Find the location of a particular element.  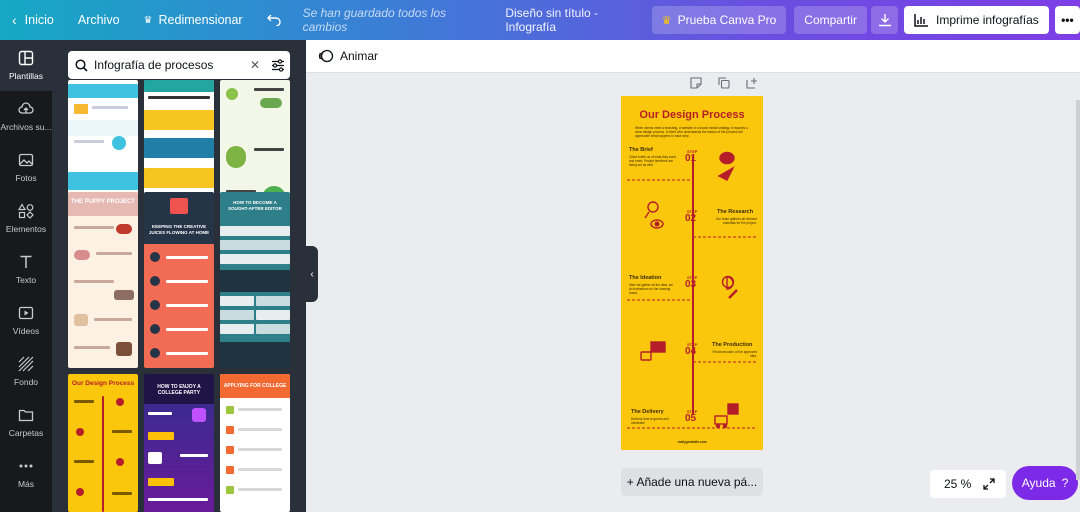

download-button is located at coordinates (884, 20).